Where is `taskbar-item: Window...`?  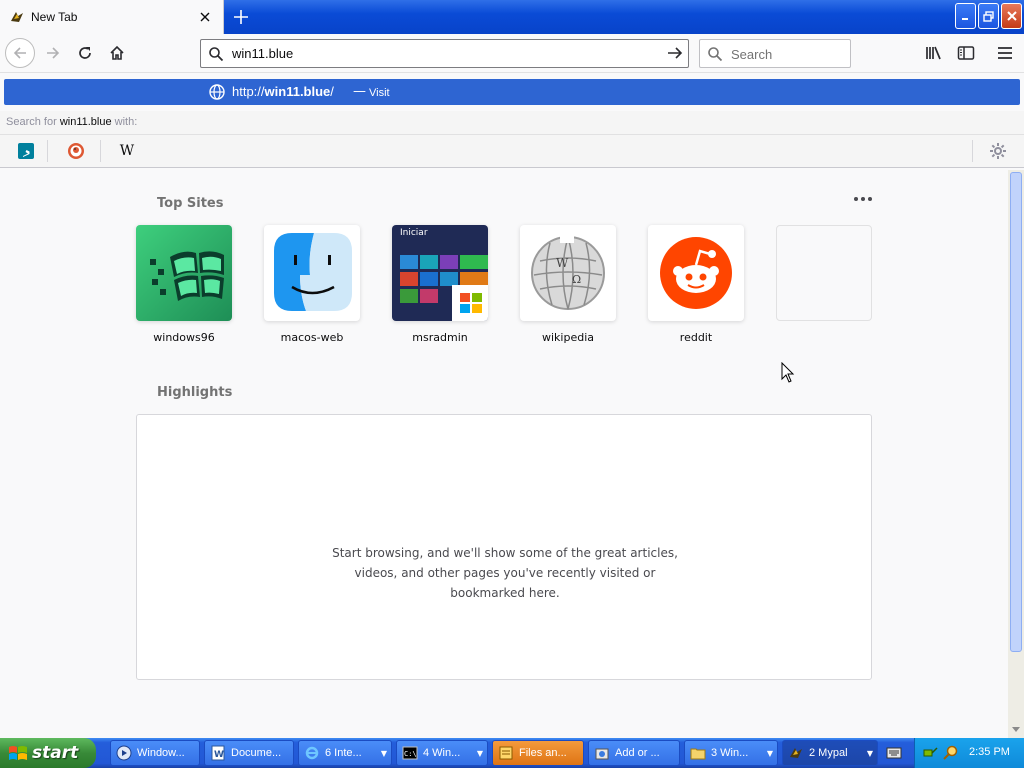
taskbar-item: Window... is located at coordinates (155, 753).